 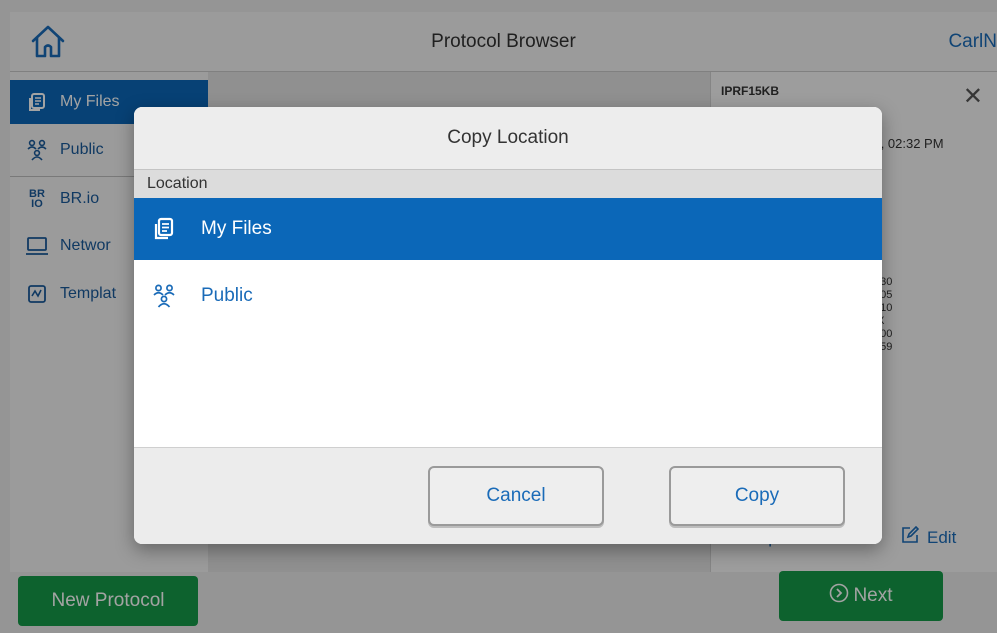 What do you see at coordinates (236, 228) in the screenshot?
I see `option-label: My Files` at bounding box center [236, 228].